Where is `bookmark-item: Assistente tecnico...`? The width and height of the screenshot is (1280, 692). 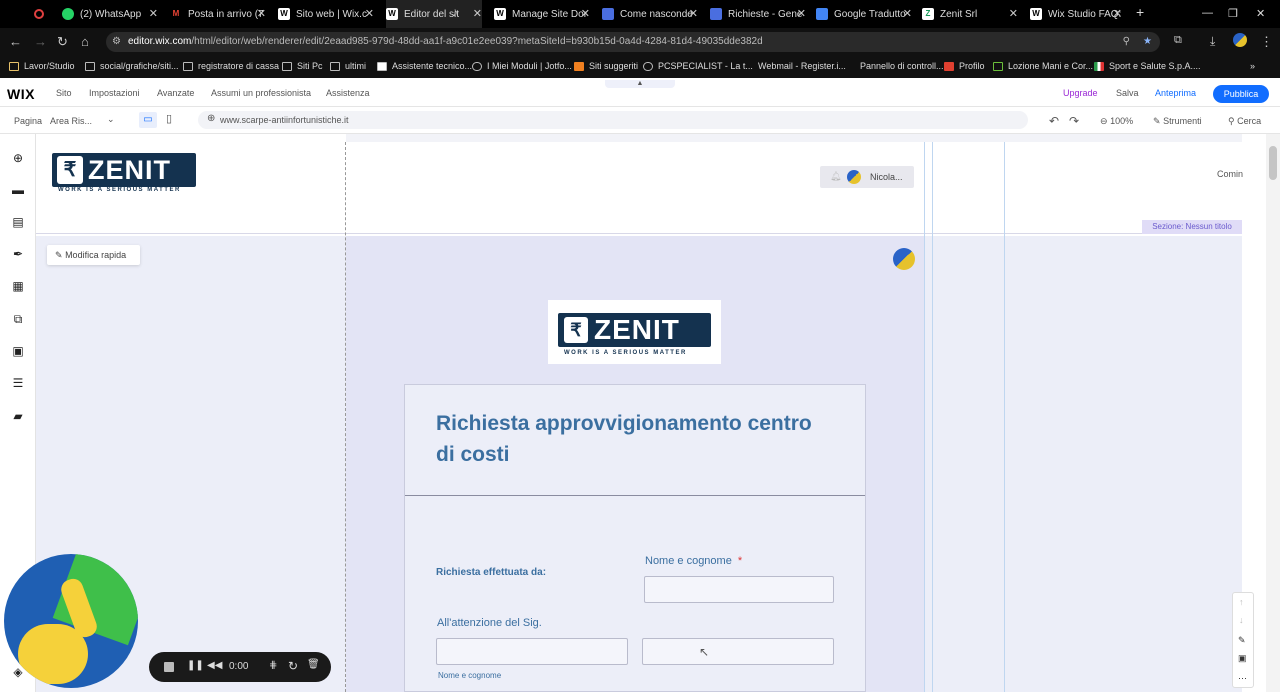
bookmark-item: Assistente tecnico... is located at coordinates (424, 66).